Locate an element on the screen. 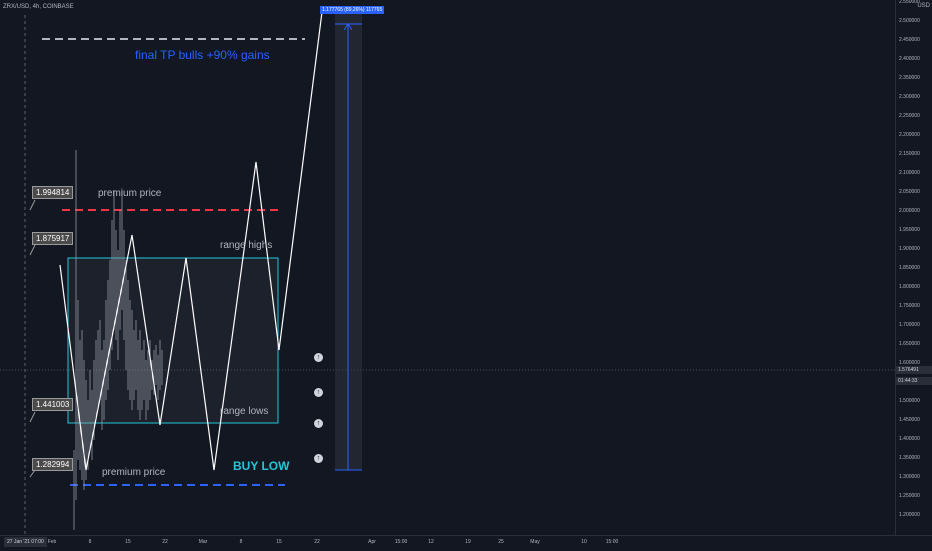 The width and height of the screenshot is (932, 551). countdown-tag: 01:44:33 is located at coordinates (914, 381).